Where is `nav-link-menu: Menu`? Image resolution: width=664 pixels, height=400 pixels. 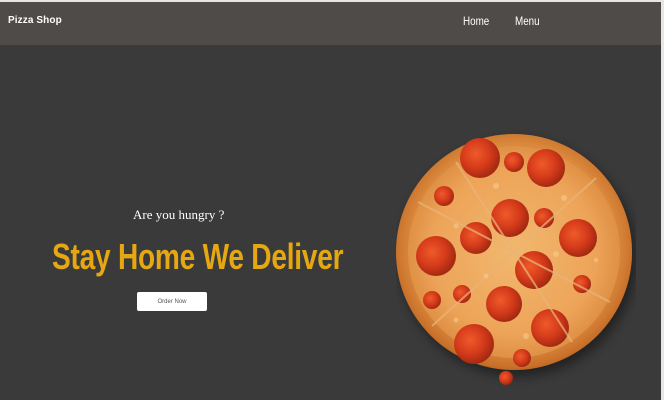 nav-link-menu: Menu is located at coordinates (527, 21).